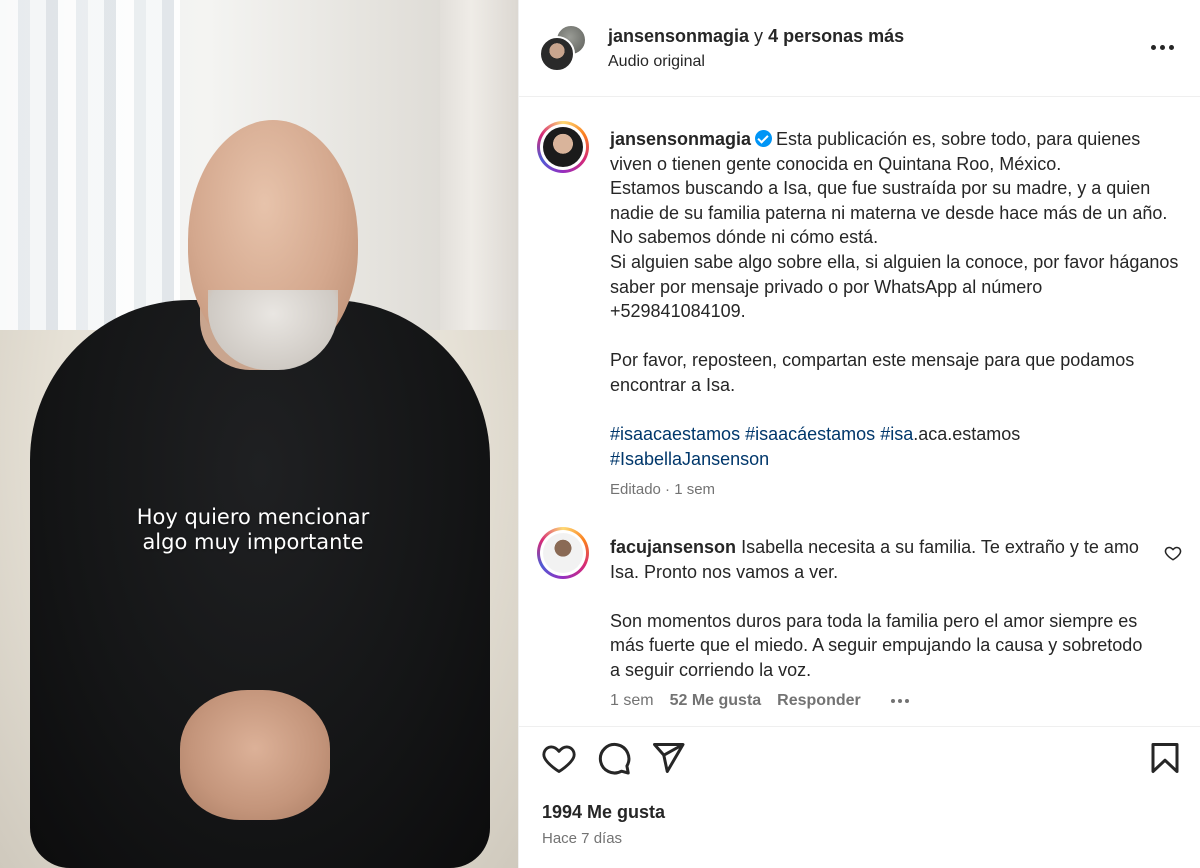 The width and height of the screenshot is (1200, 868). I want to click on hashtag-link: #isaacáestamos, so click(810, 434).